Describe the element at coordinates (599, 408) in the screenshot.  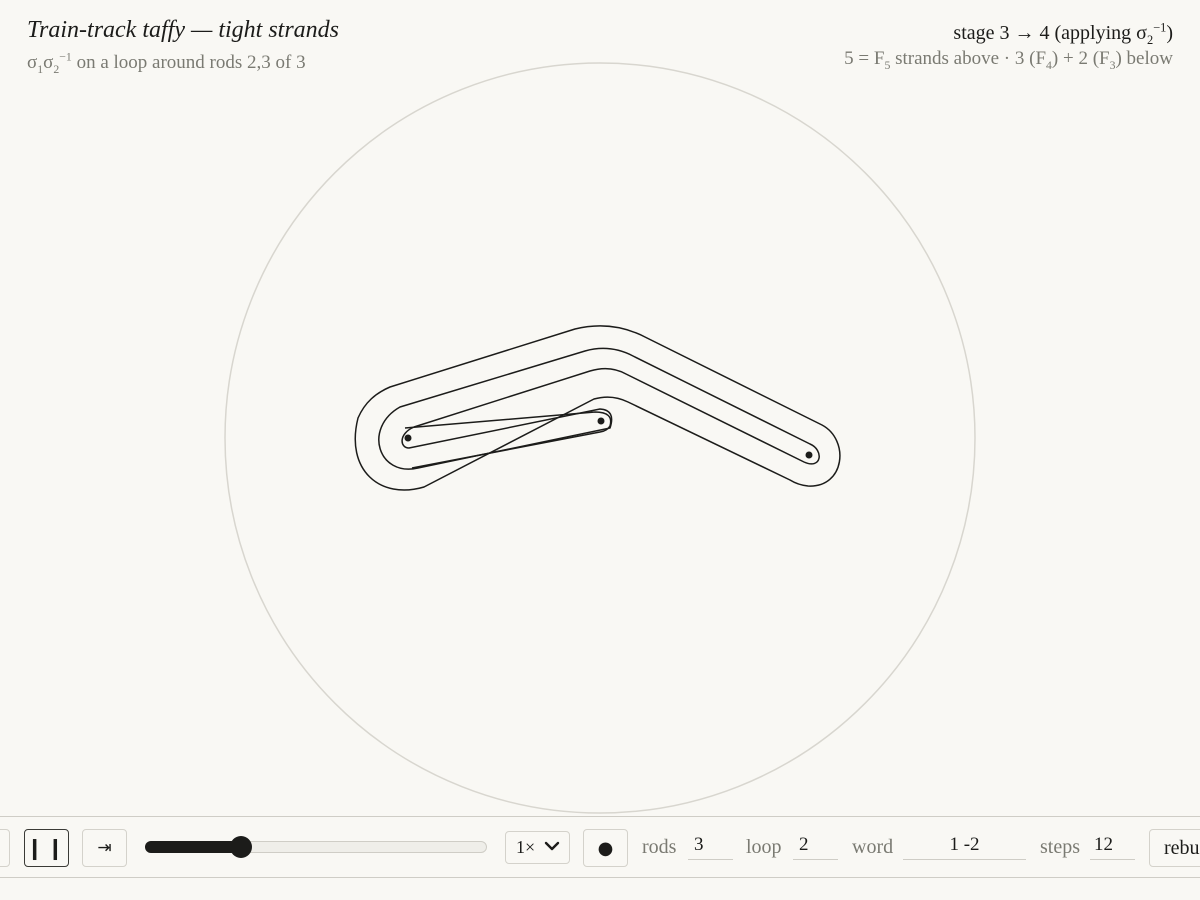
I see `strand-middle` at that location.